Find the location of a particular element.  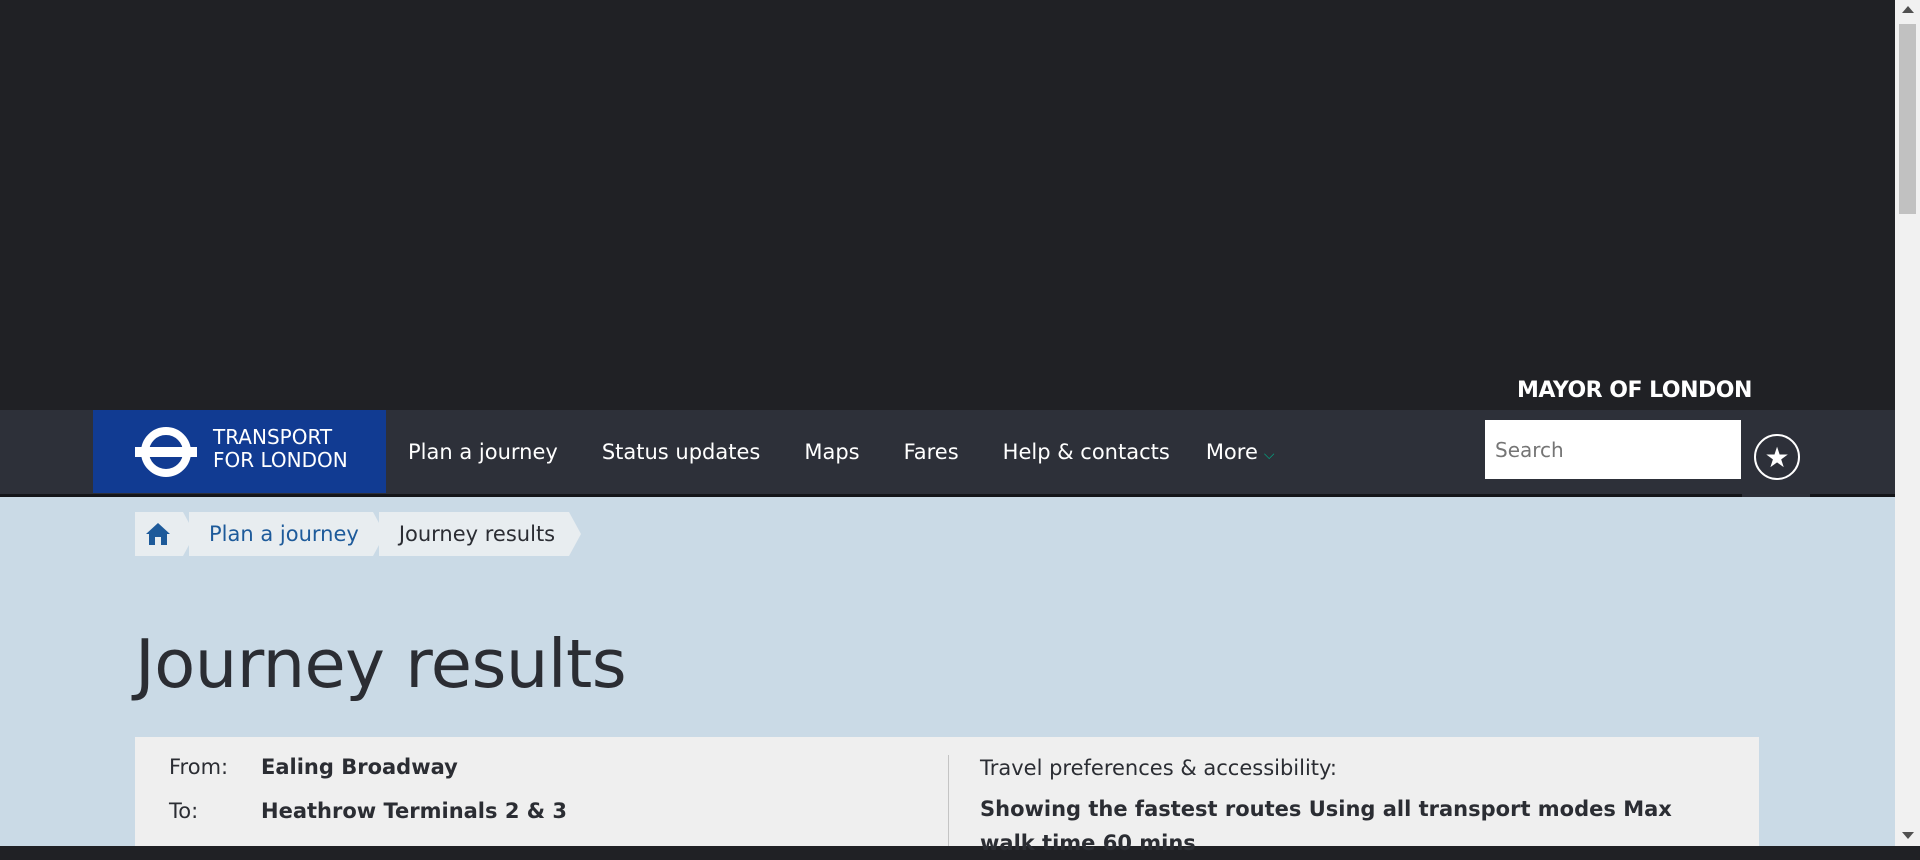

tfl-logo-link: TRANSPORT FOR LONDON is located at coordinates (239, 451).